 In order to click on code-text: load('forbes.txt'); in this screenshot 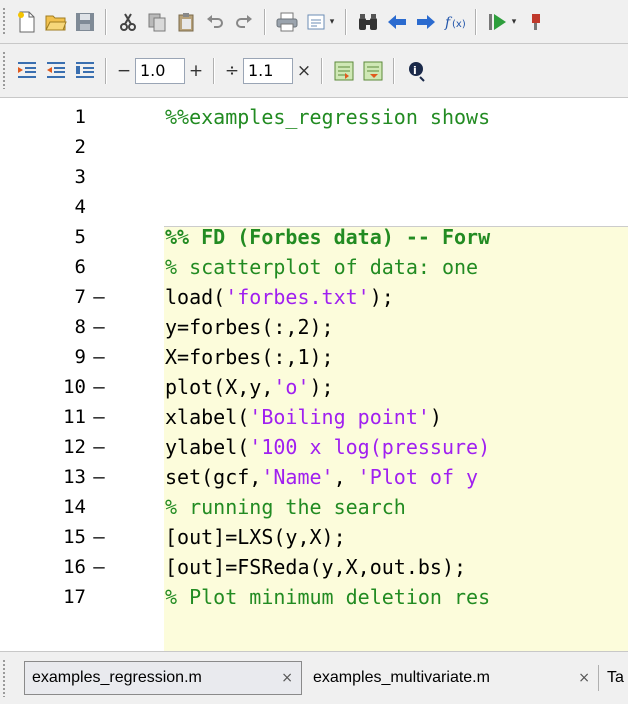, I will do `click(279, 297)`.